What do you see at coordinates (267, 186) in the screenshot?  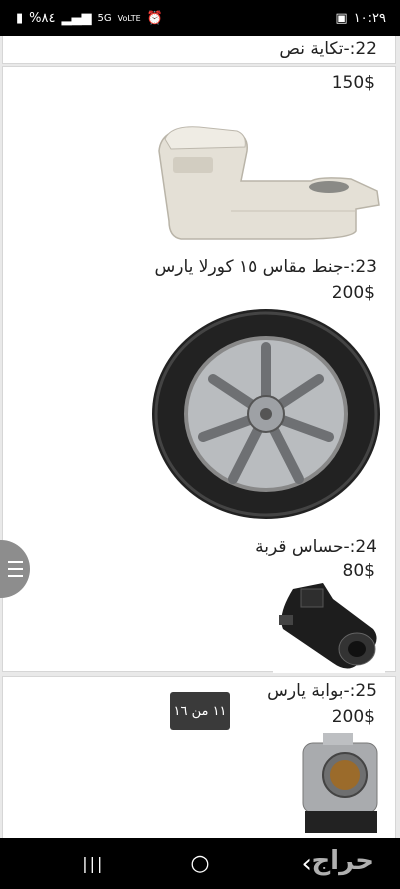 I see `armrest-console-image` at bounding box center [267, 186].